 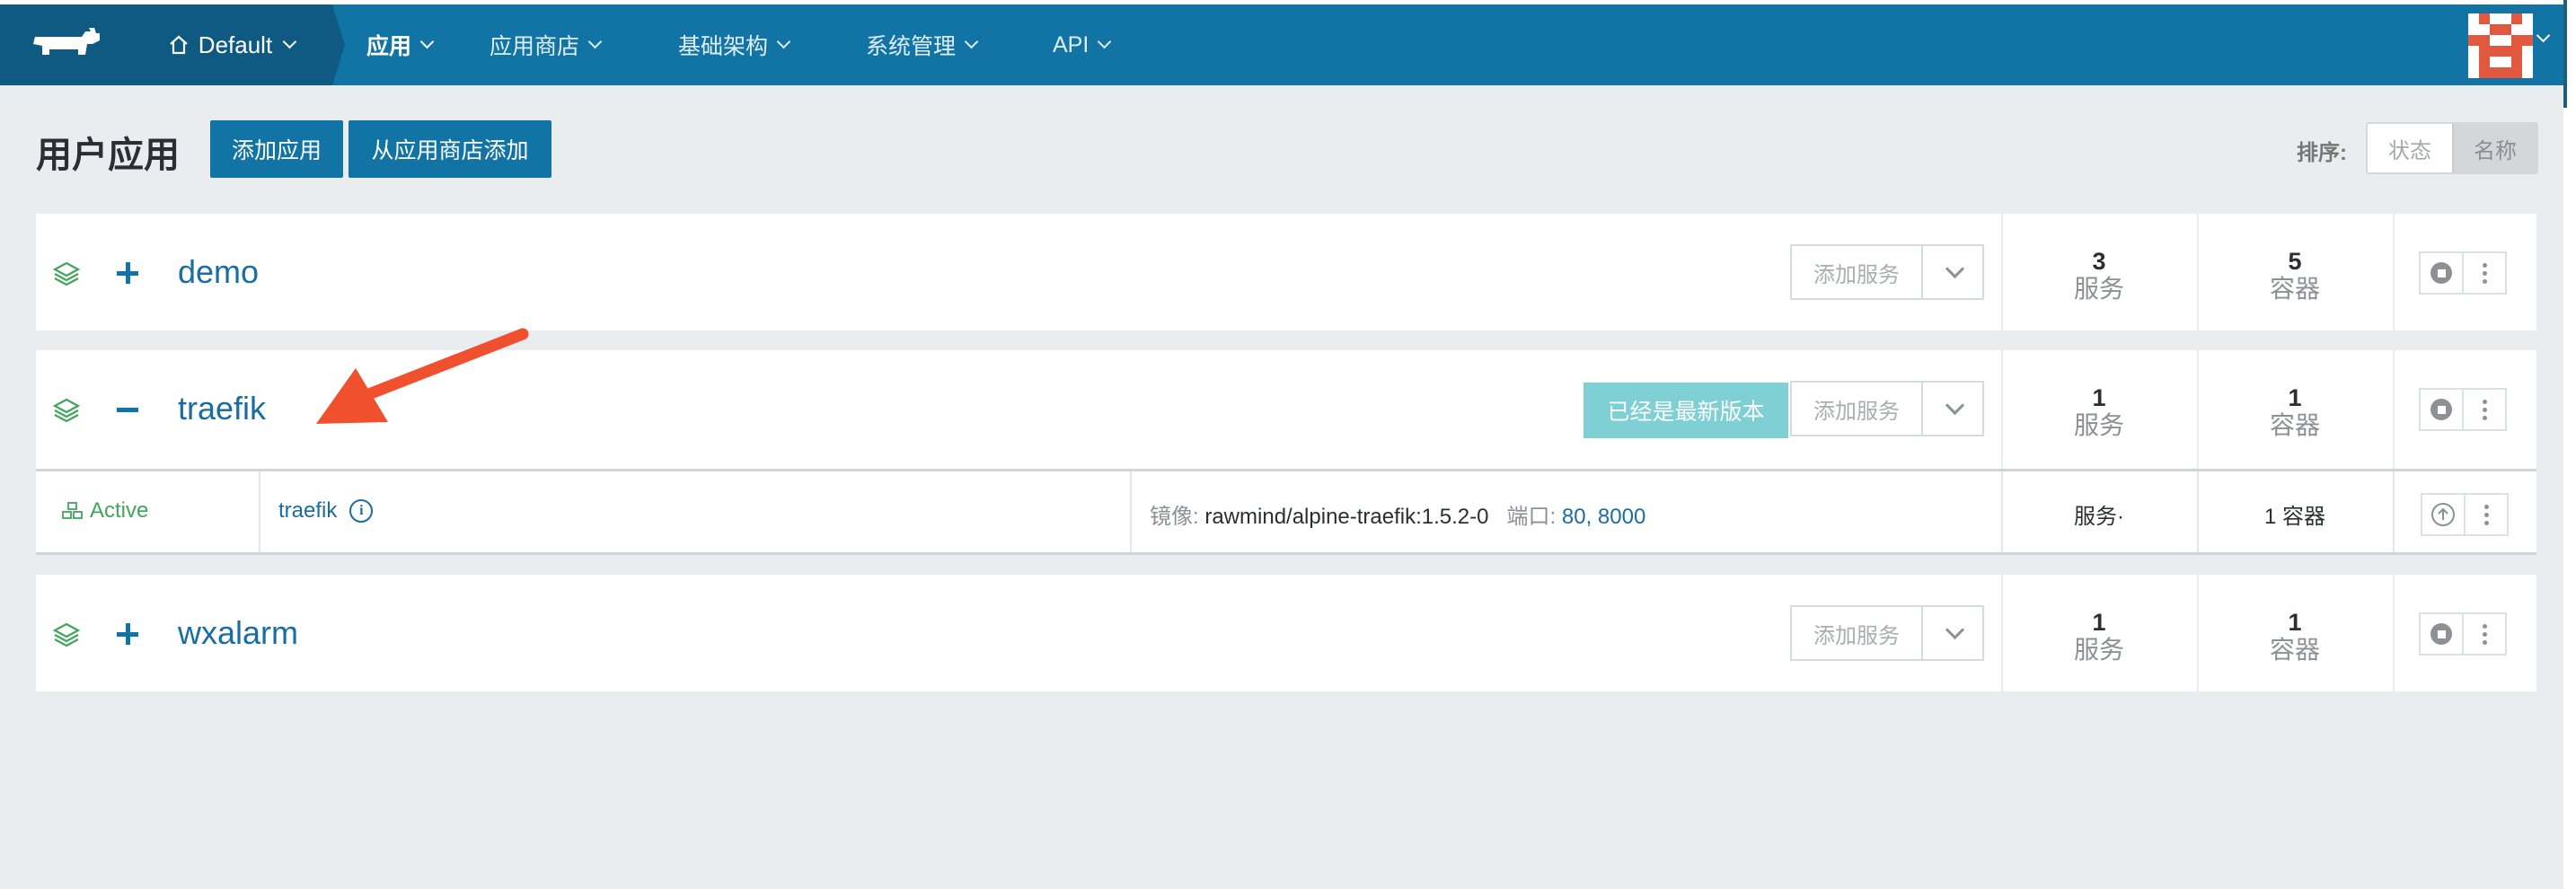 I want to click on nav-label: 应用, so click(x=389, y=46).